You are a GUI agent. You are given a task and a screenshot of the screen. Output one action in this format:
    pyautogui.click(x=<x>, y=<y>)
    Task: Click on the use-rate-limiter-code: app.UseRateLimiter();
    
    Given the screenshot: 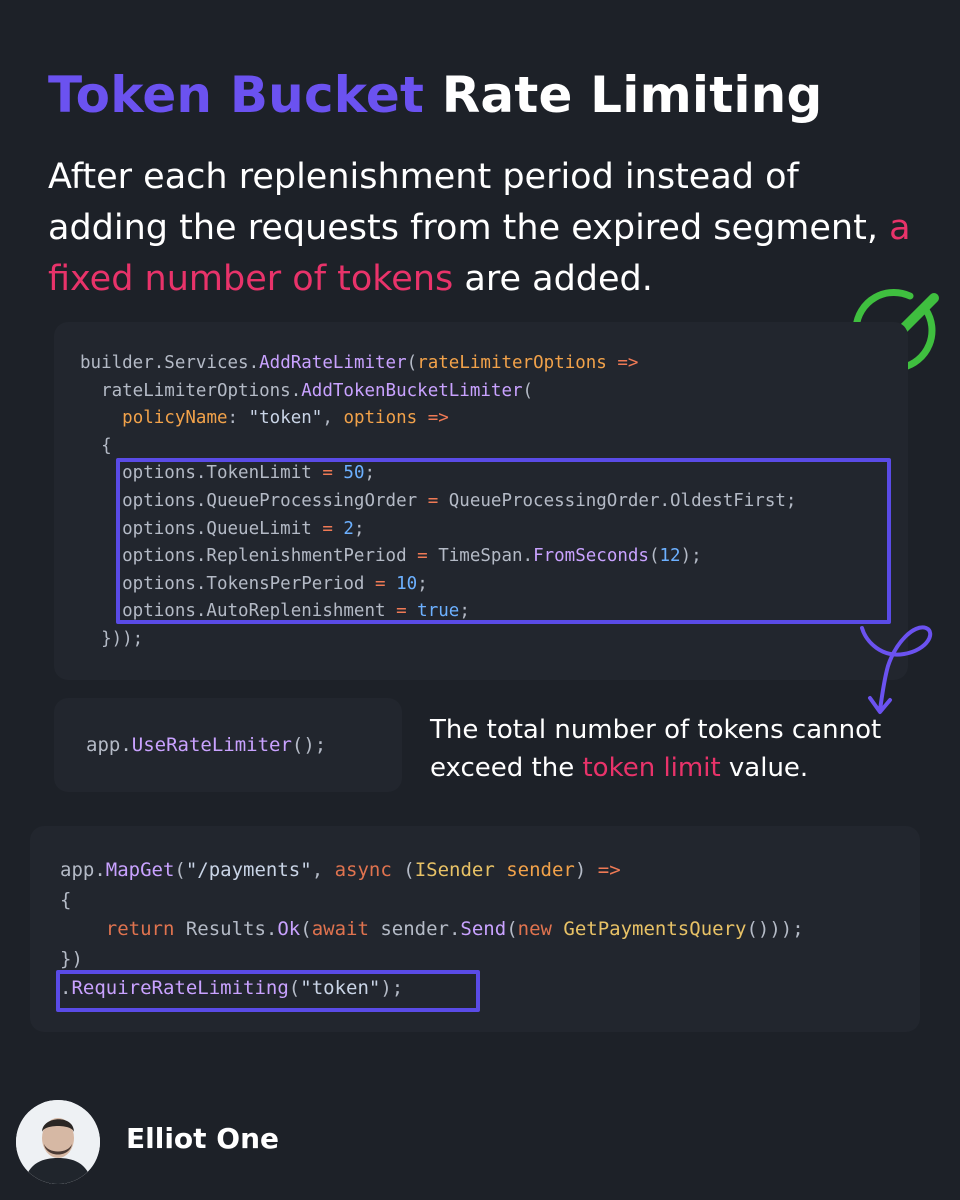 What is the action you would take?
    pyautogui.click(x=228, y=745)
    